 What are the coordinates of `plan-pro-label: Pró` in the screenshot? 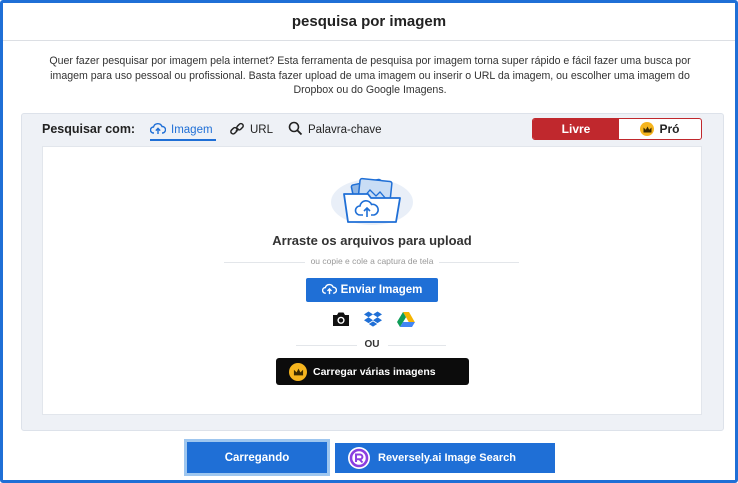 It's located at (669, 129).